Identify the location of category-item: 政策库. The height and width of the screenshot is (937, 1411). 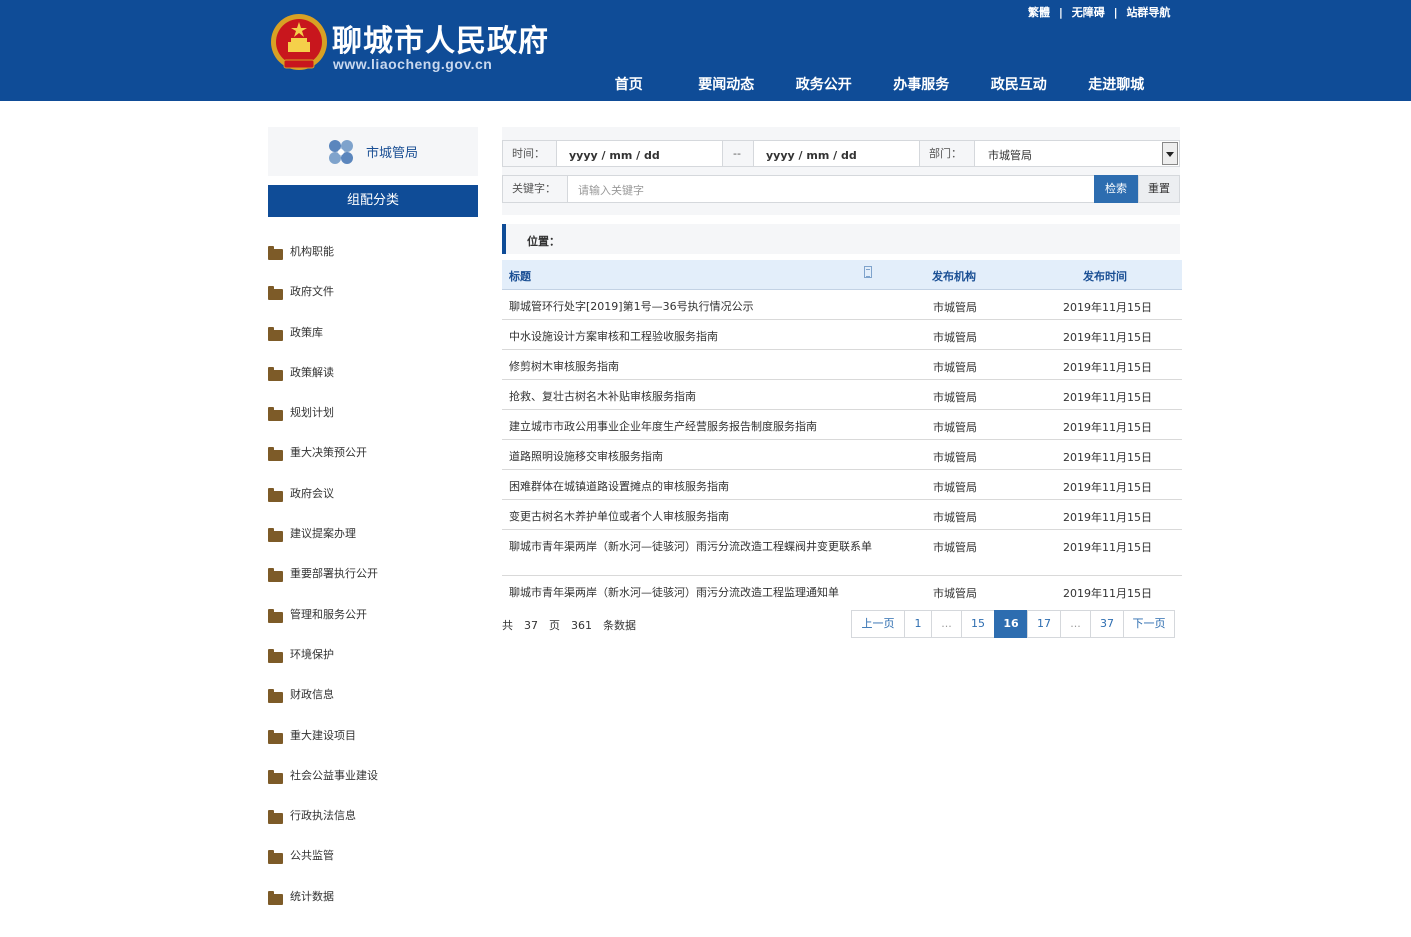
(373, 344).